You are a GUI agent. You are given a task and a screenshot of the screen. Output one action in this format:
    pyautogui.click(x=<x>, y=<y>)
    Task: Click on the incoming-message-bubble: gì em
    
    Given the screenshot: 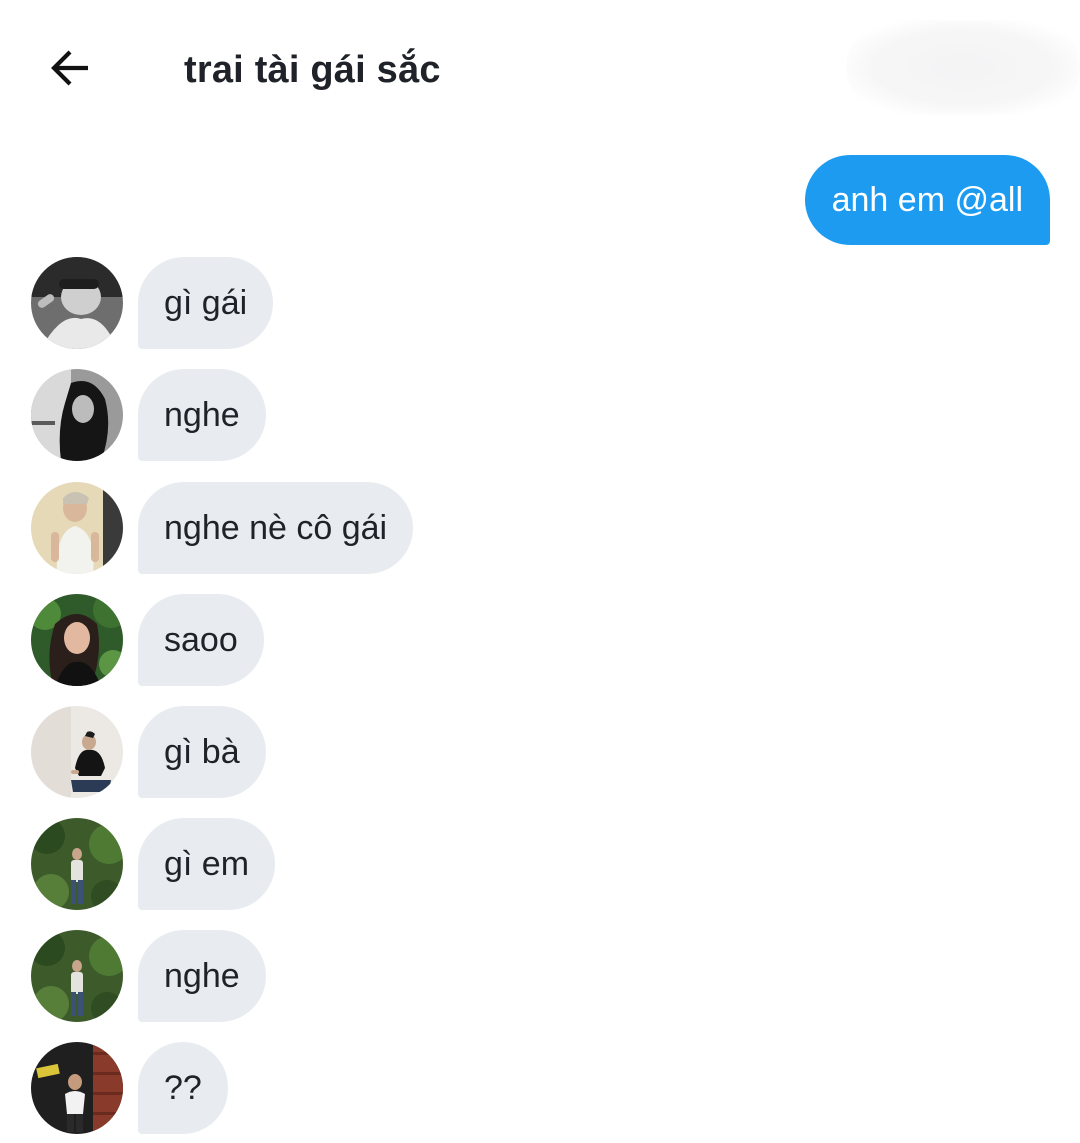 What is the action you would take?
    pyautogui.click(x=207, y=864)
    